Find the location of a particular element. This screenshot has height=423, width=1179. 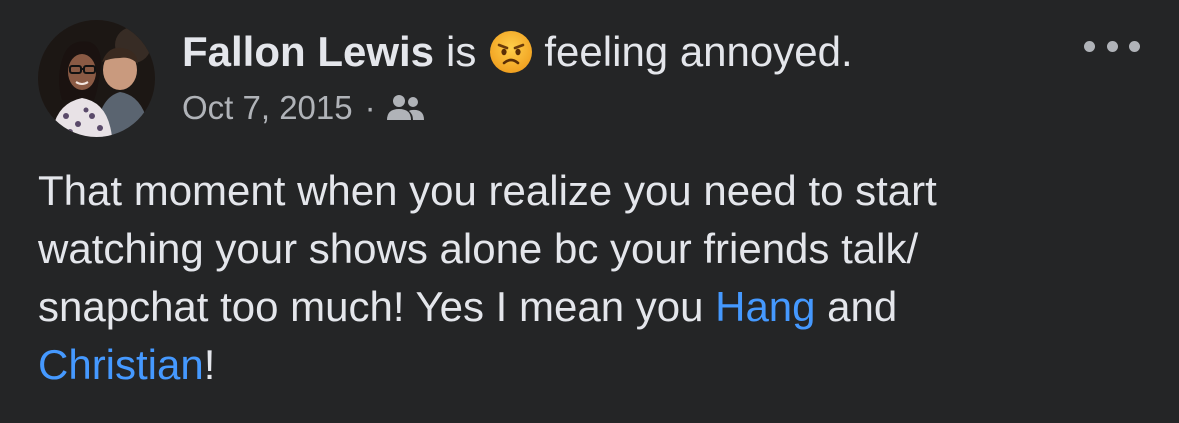

author-avatar is located at coordinates (96, 78).